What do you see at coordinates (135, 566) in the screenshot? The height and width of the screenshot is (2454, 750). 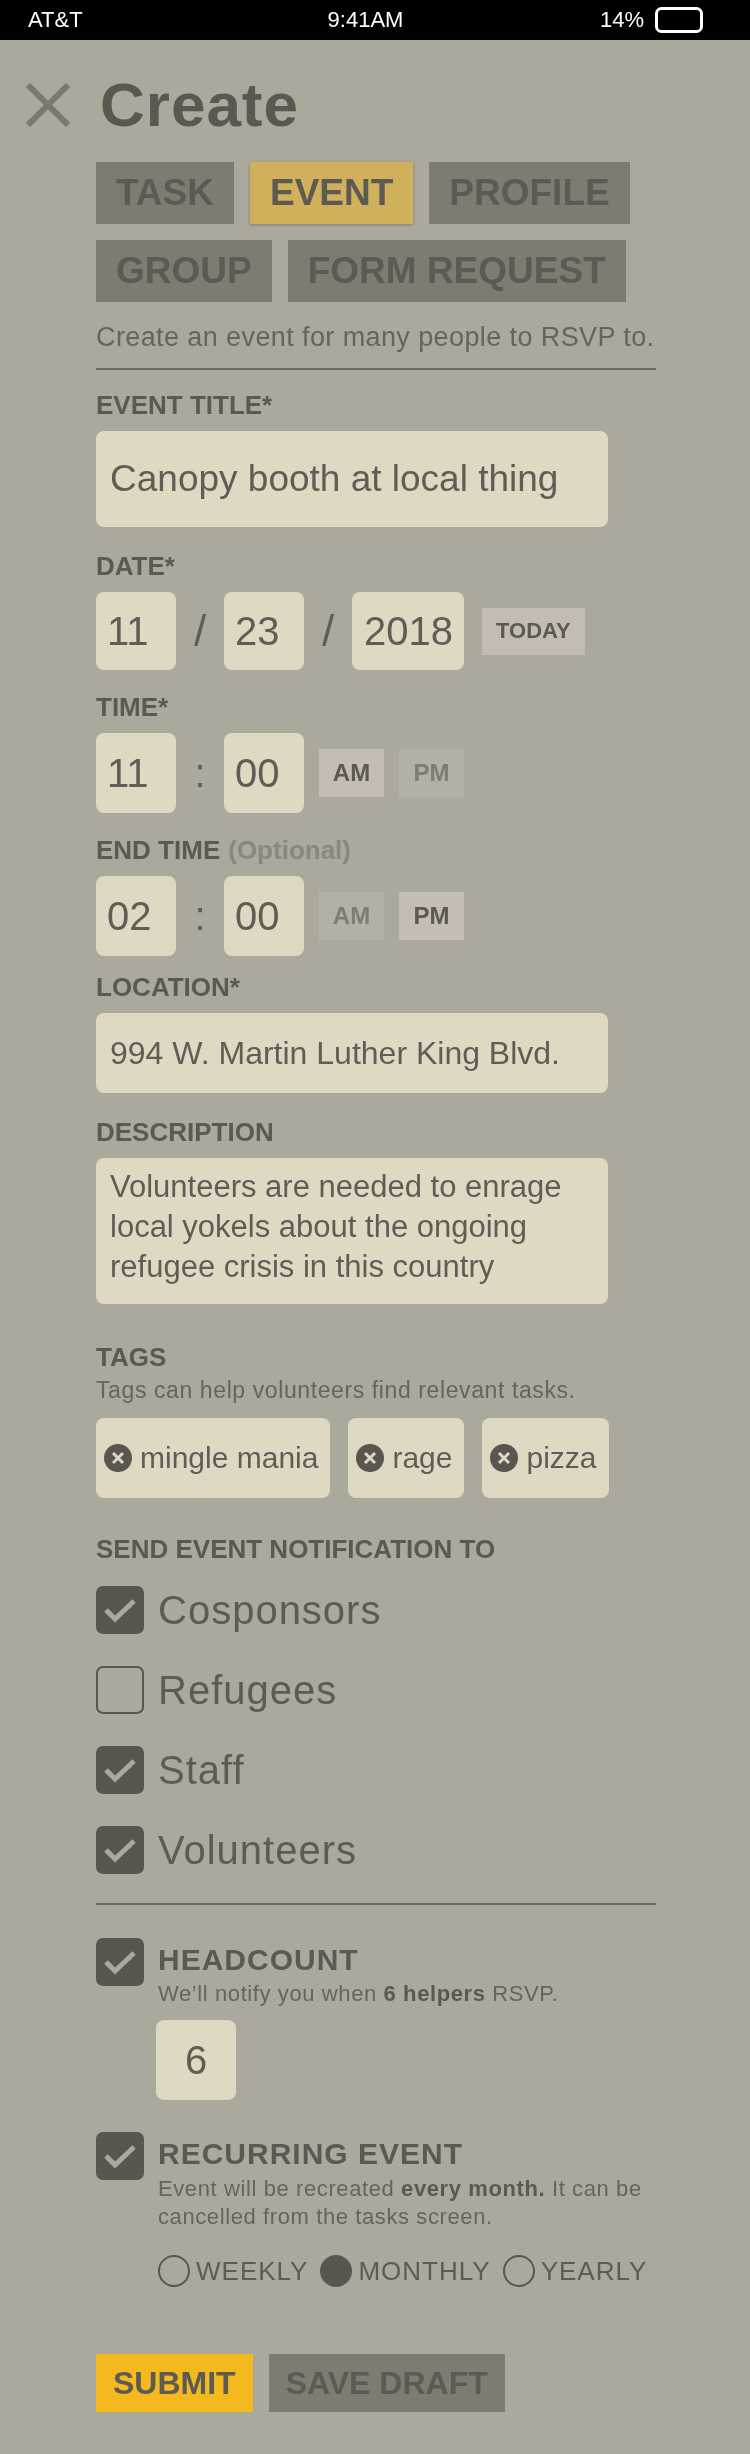 I see `field-label: DATE*` at bounding box center [135, 566].